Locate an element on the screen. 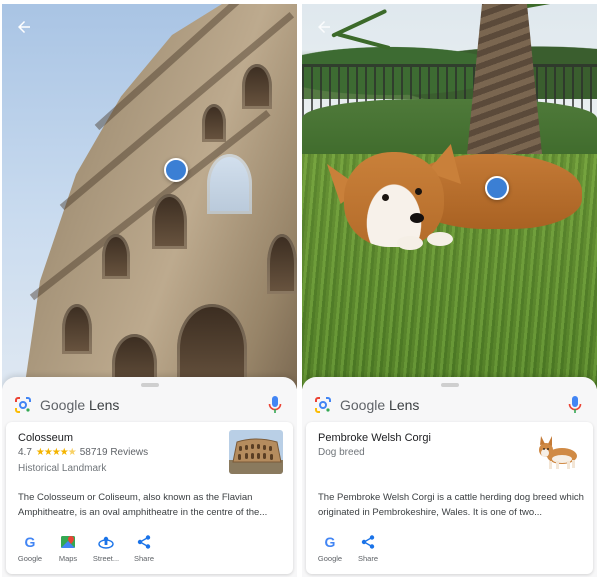 The image size is (600, 577). corgi-head is located at coordinates (394, 199).